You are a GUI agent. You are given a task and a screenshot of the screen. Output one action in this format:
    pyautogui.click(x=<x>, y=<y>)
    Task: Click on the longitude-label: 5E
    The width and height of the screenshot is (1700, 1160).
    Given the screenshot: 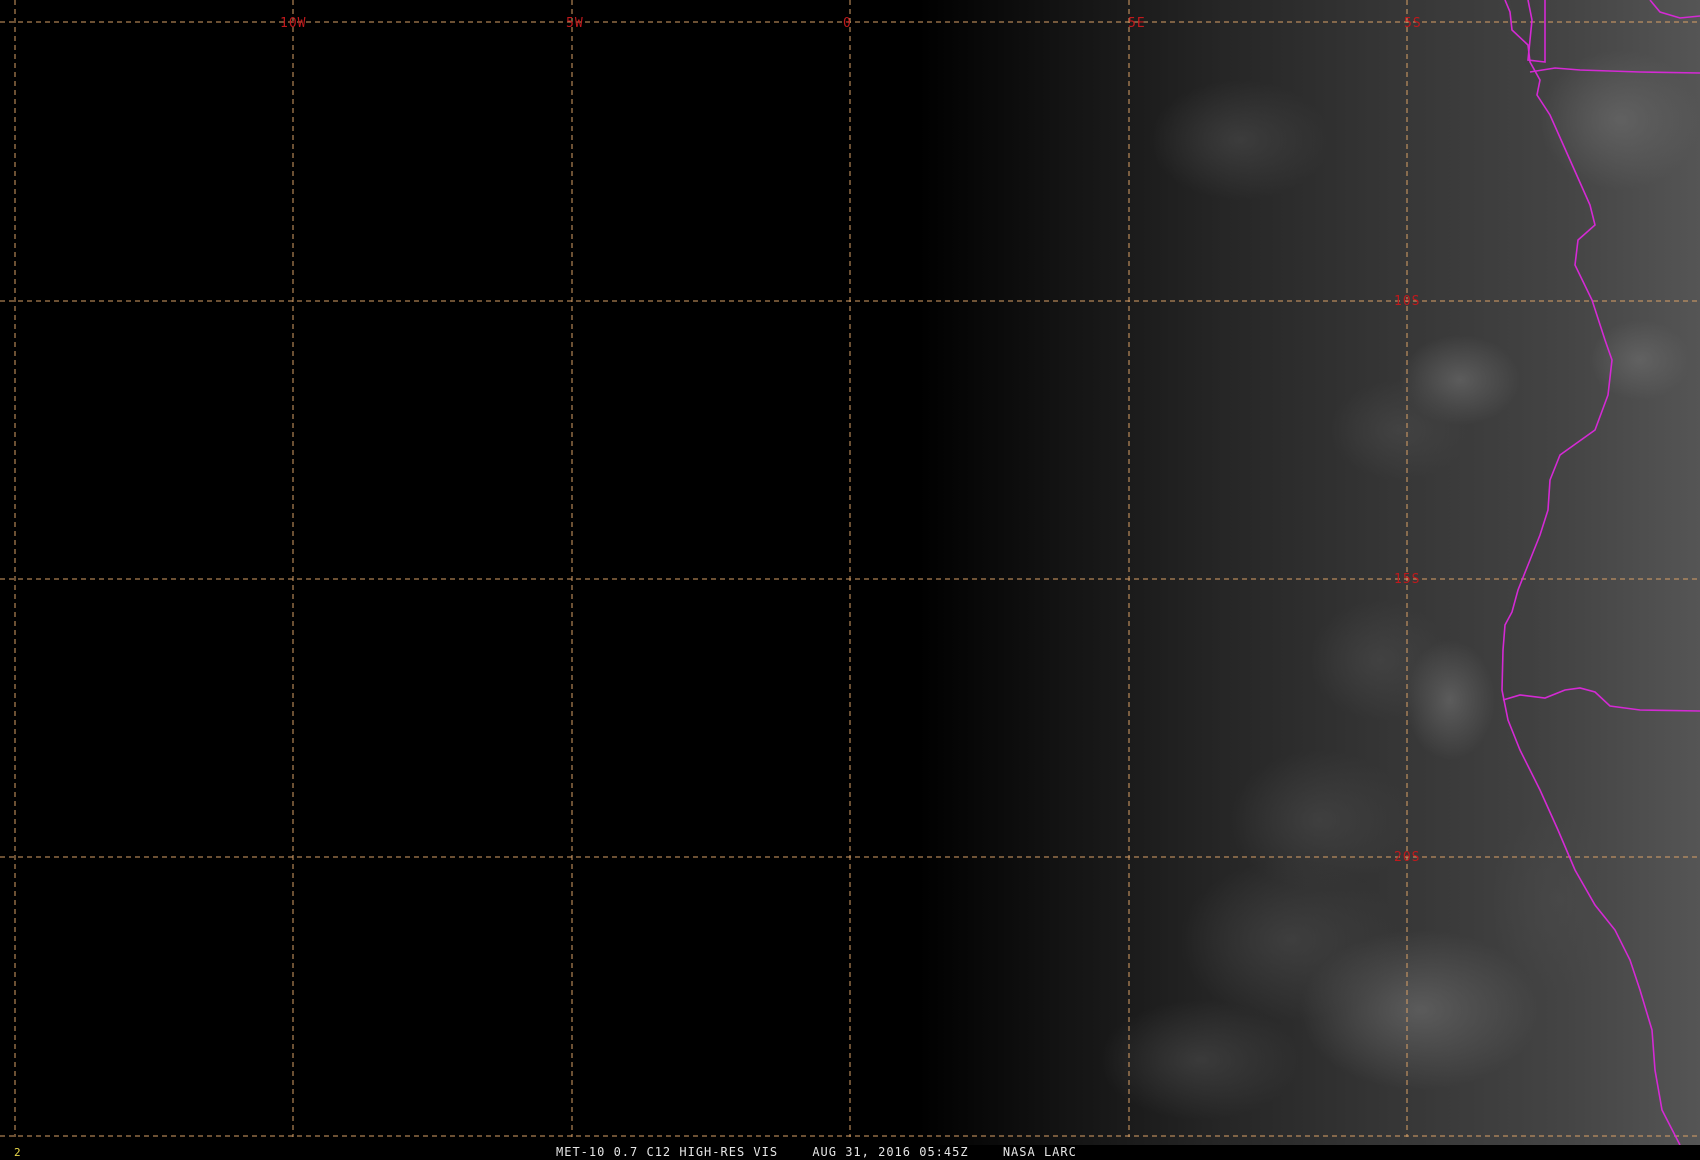 What is the action you would take?
    pyautogui.click(x=1137, y=23)
    